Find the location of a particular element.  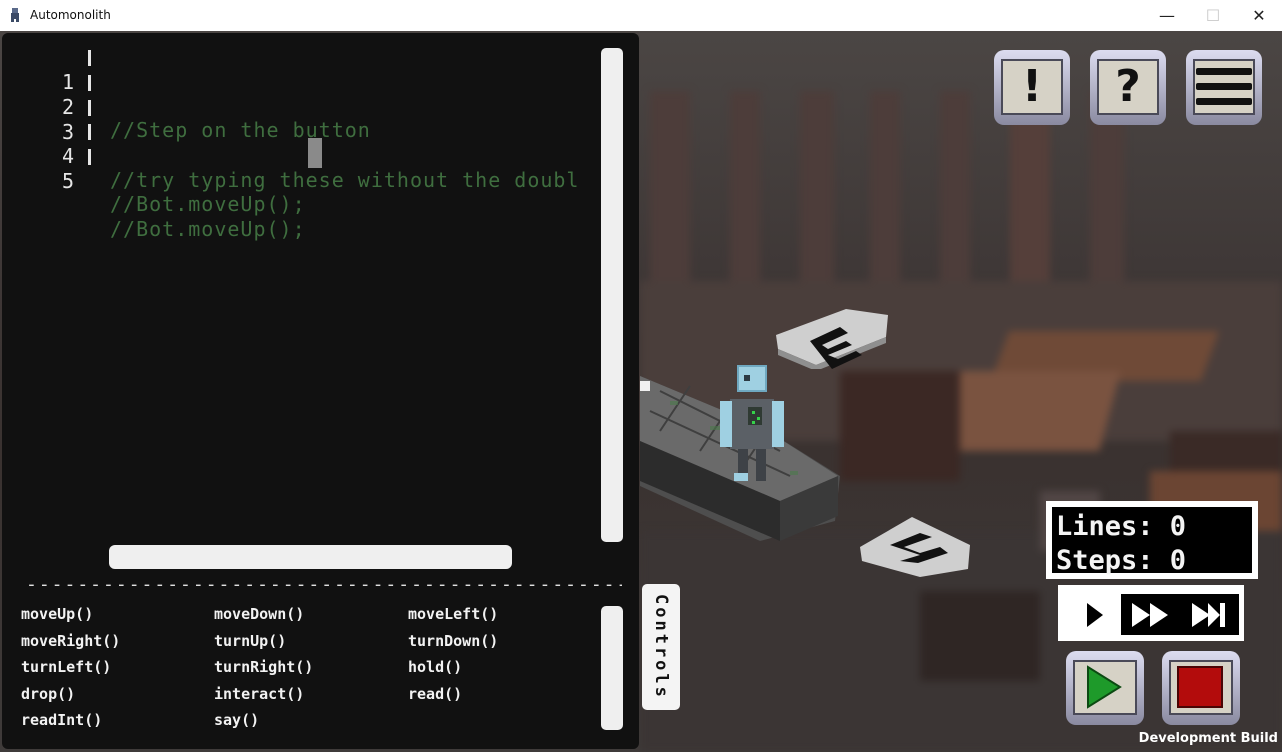

stop-button is located at coordinates (1201, 688).